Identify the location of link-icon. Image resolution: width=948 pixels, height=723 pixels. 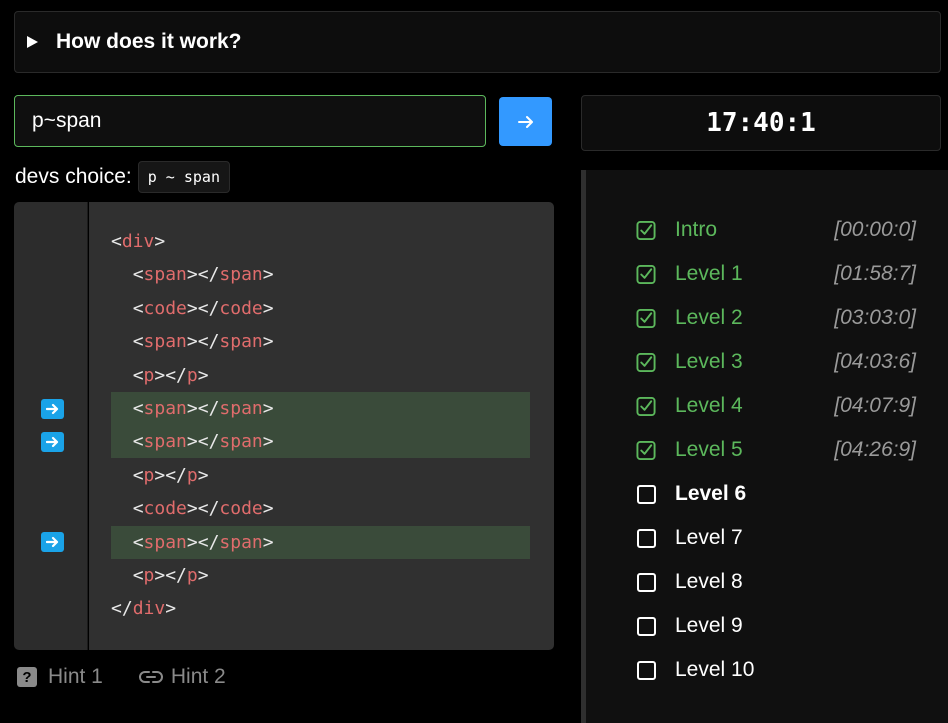
(150, 677).